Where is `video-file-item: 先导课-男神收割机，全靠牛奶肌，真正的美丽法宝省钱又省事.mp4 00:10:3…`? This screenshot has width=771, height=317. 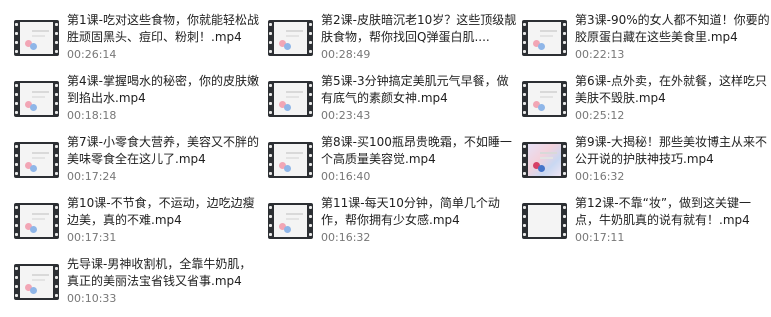
video-file-item: 先导课-男神收割机，全靠牛奶肌，真正的美丽法宝省钱又省事.mp4 00:10:3… is located at coordinates (141, 286).